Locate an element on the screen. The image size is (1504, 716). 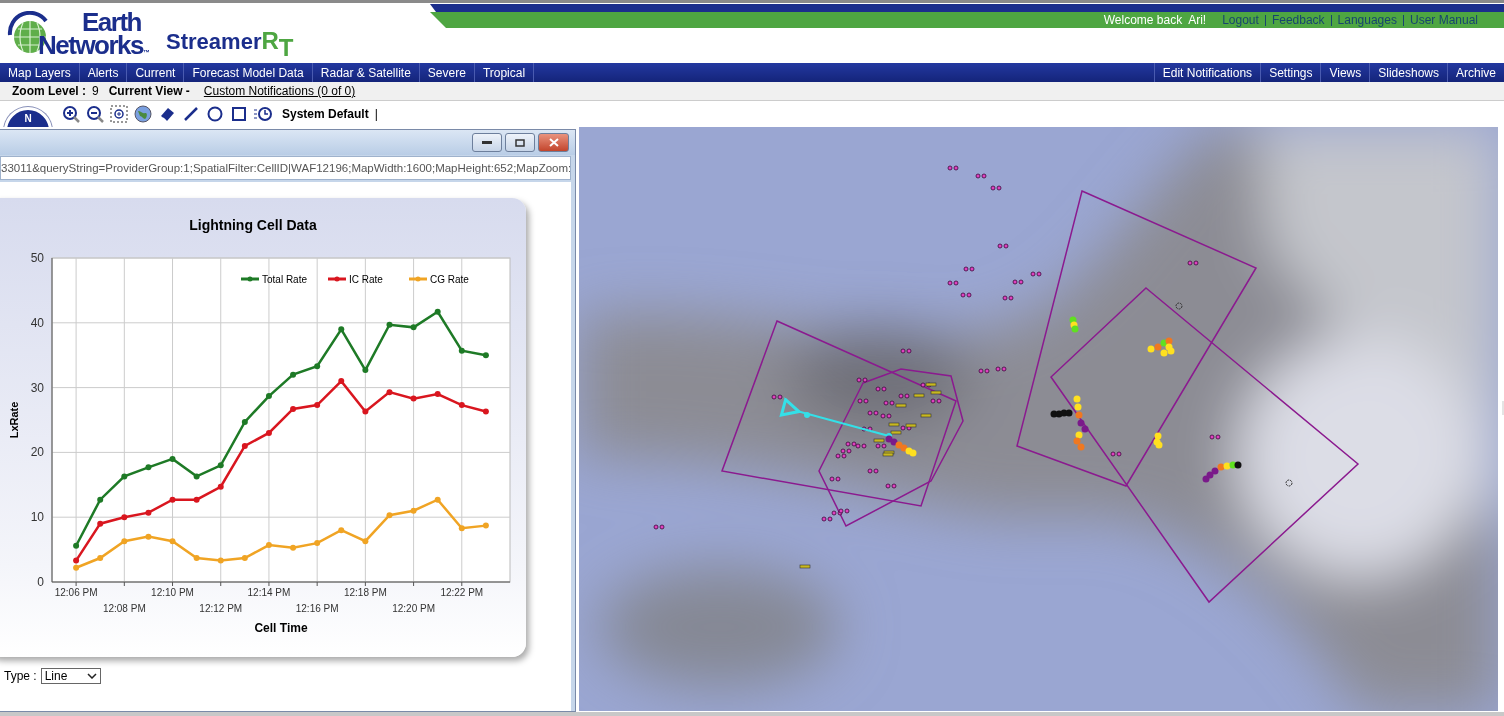
chart-type-select: Line is located at coordinates (70, 676).